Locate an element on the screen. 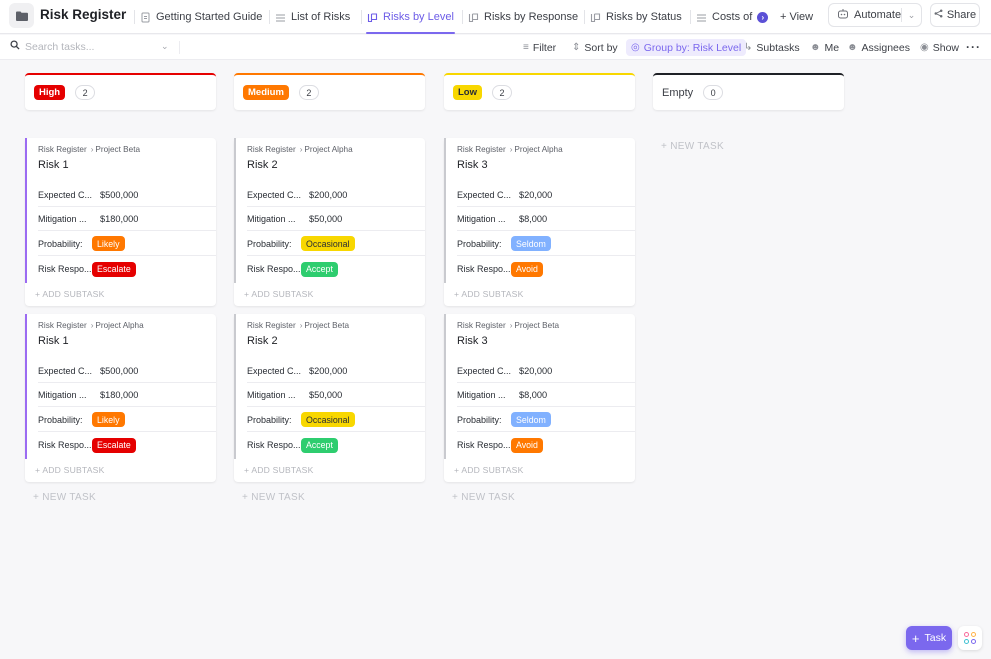 The width and height of the screenshot is (991, 659). more-options-icon: ··· is located at coordinates (973, 47).